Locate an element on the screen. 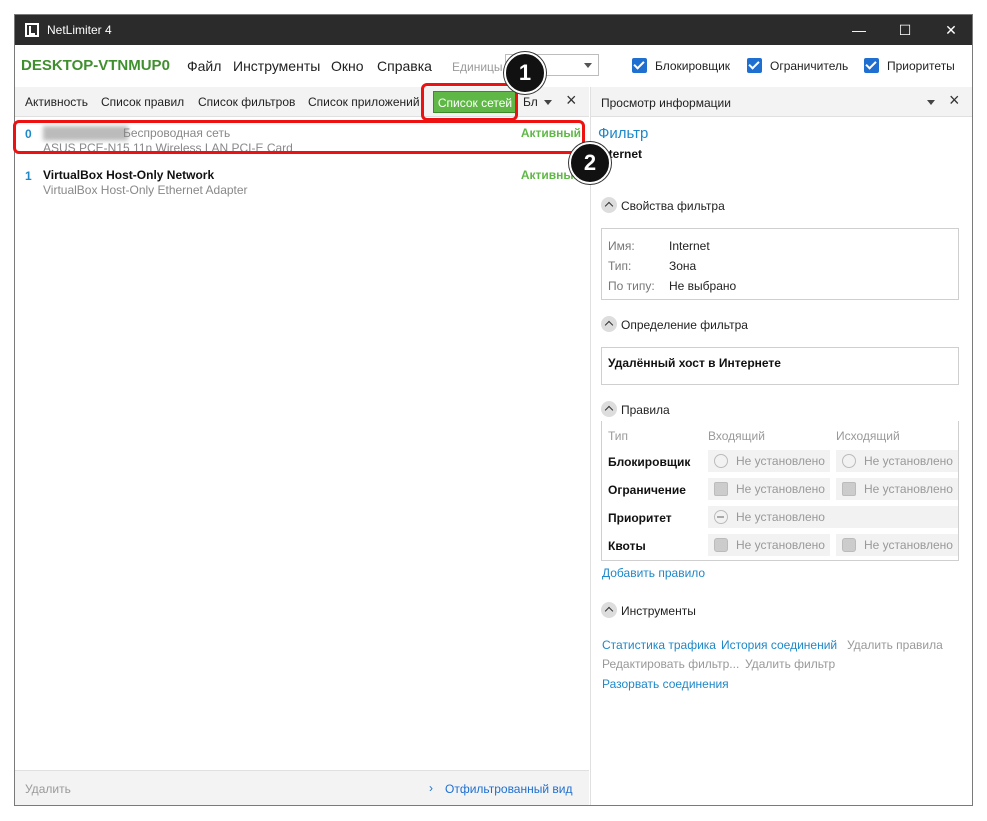 The width and height of the screenshot is (987, 821). tab-rules-list: Список правил is located at coordinates (142, 102).